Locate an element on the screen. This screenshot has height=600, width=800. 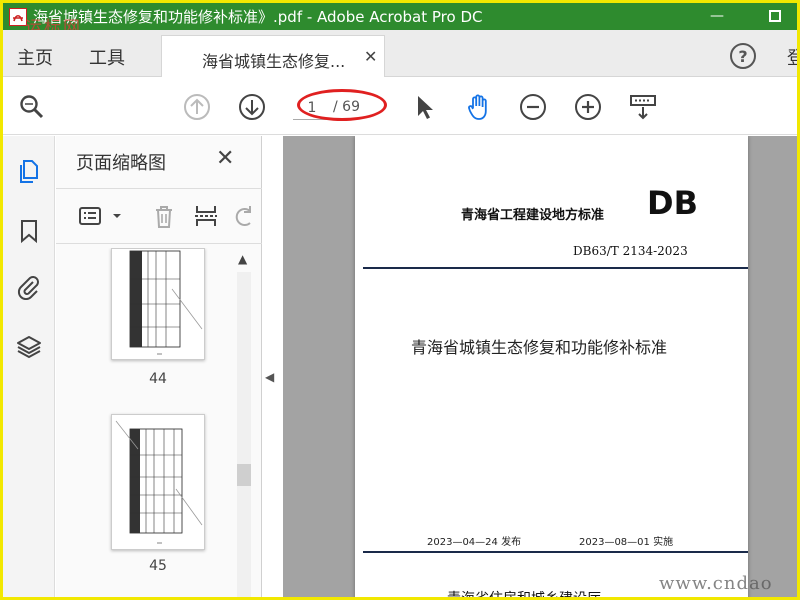
standard-logo: DB is located at coordinates (672, 203).